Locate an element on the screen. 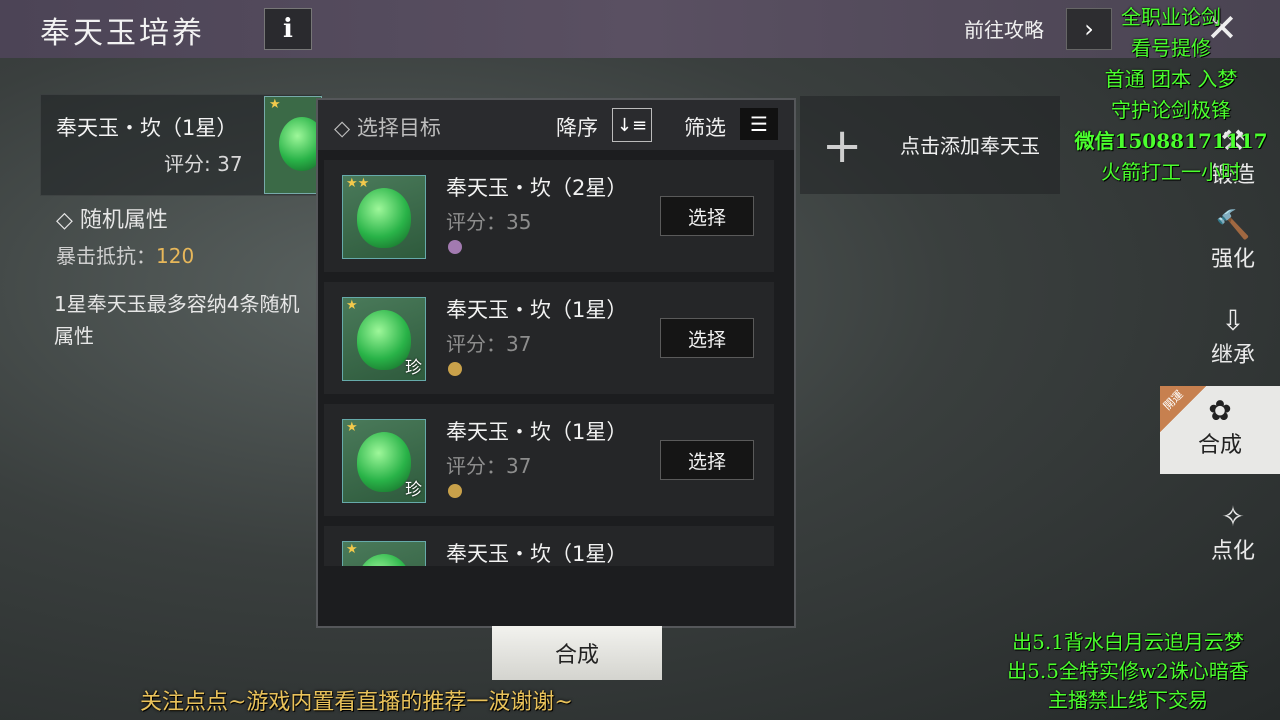  attr-name: 暴击抵抗： is located at coordinates (106, 256).